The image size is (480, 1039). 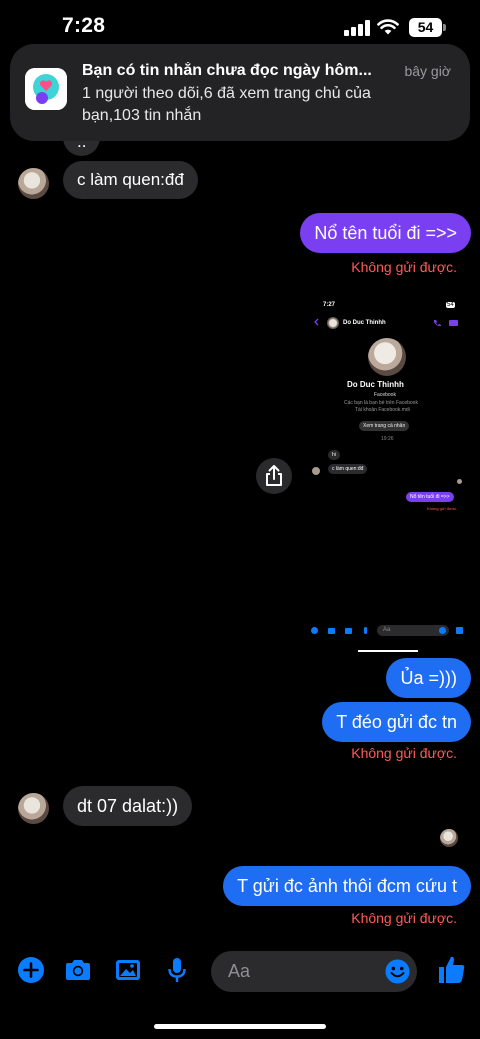 What do you see at coordinates (387, 439) in the screenshot?
I see `shot-timestamp: 19:26` at bounding box center [387, 439].